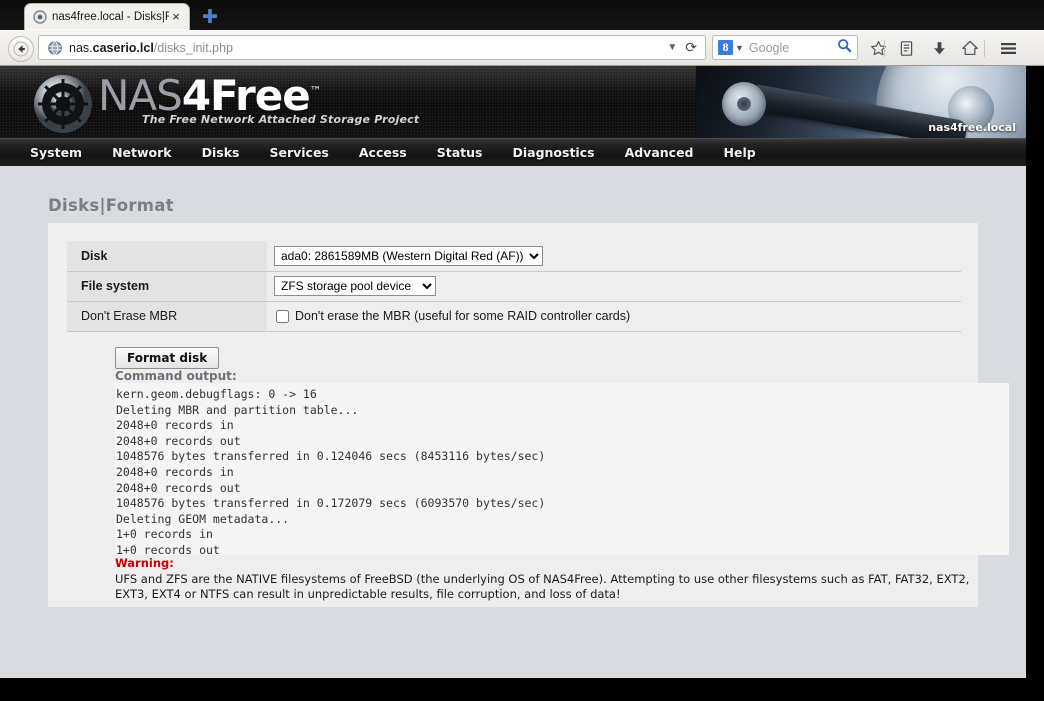 This screenshot has width=1044, height=701. I want to click on address-text: nas.caserio.lcl/disks_init.php, so click(368, 48).